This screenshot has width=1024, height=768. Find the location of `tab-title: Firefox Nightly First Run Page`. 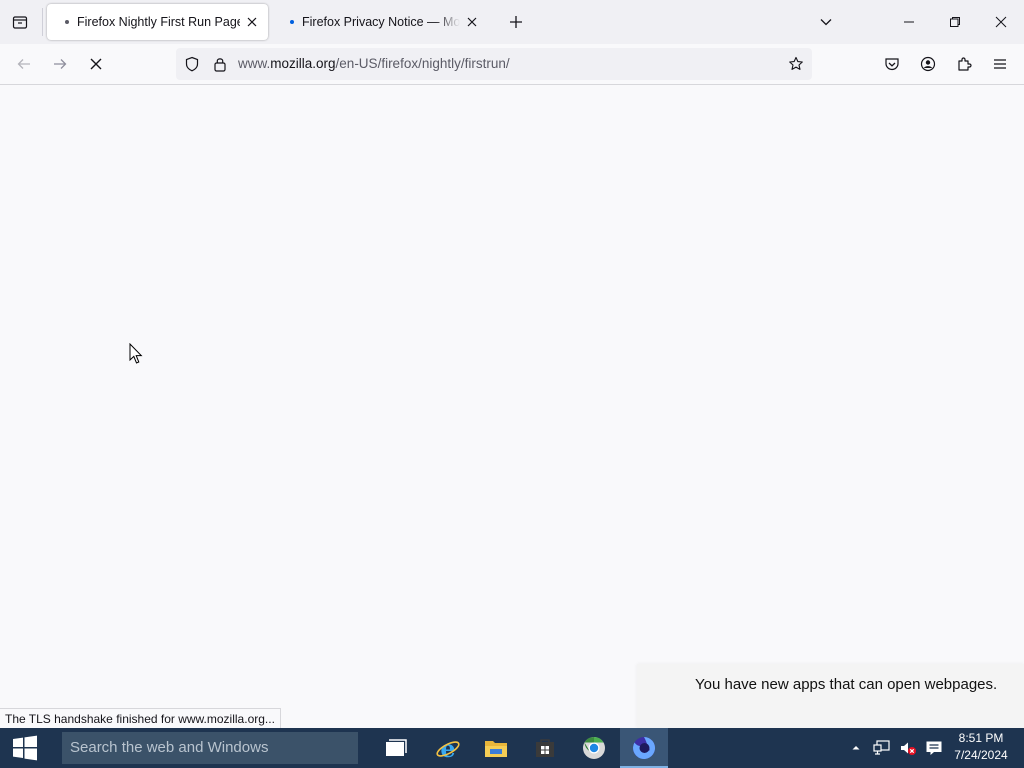

tab-title: Firefox Nightly First Run Page is located at coordinates (158, 22).